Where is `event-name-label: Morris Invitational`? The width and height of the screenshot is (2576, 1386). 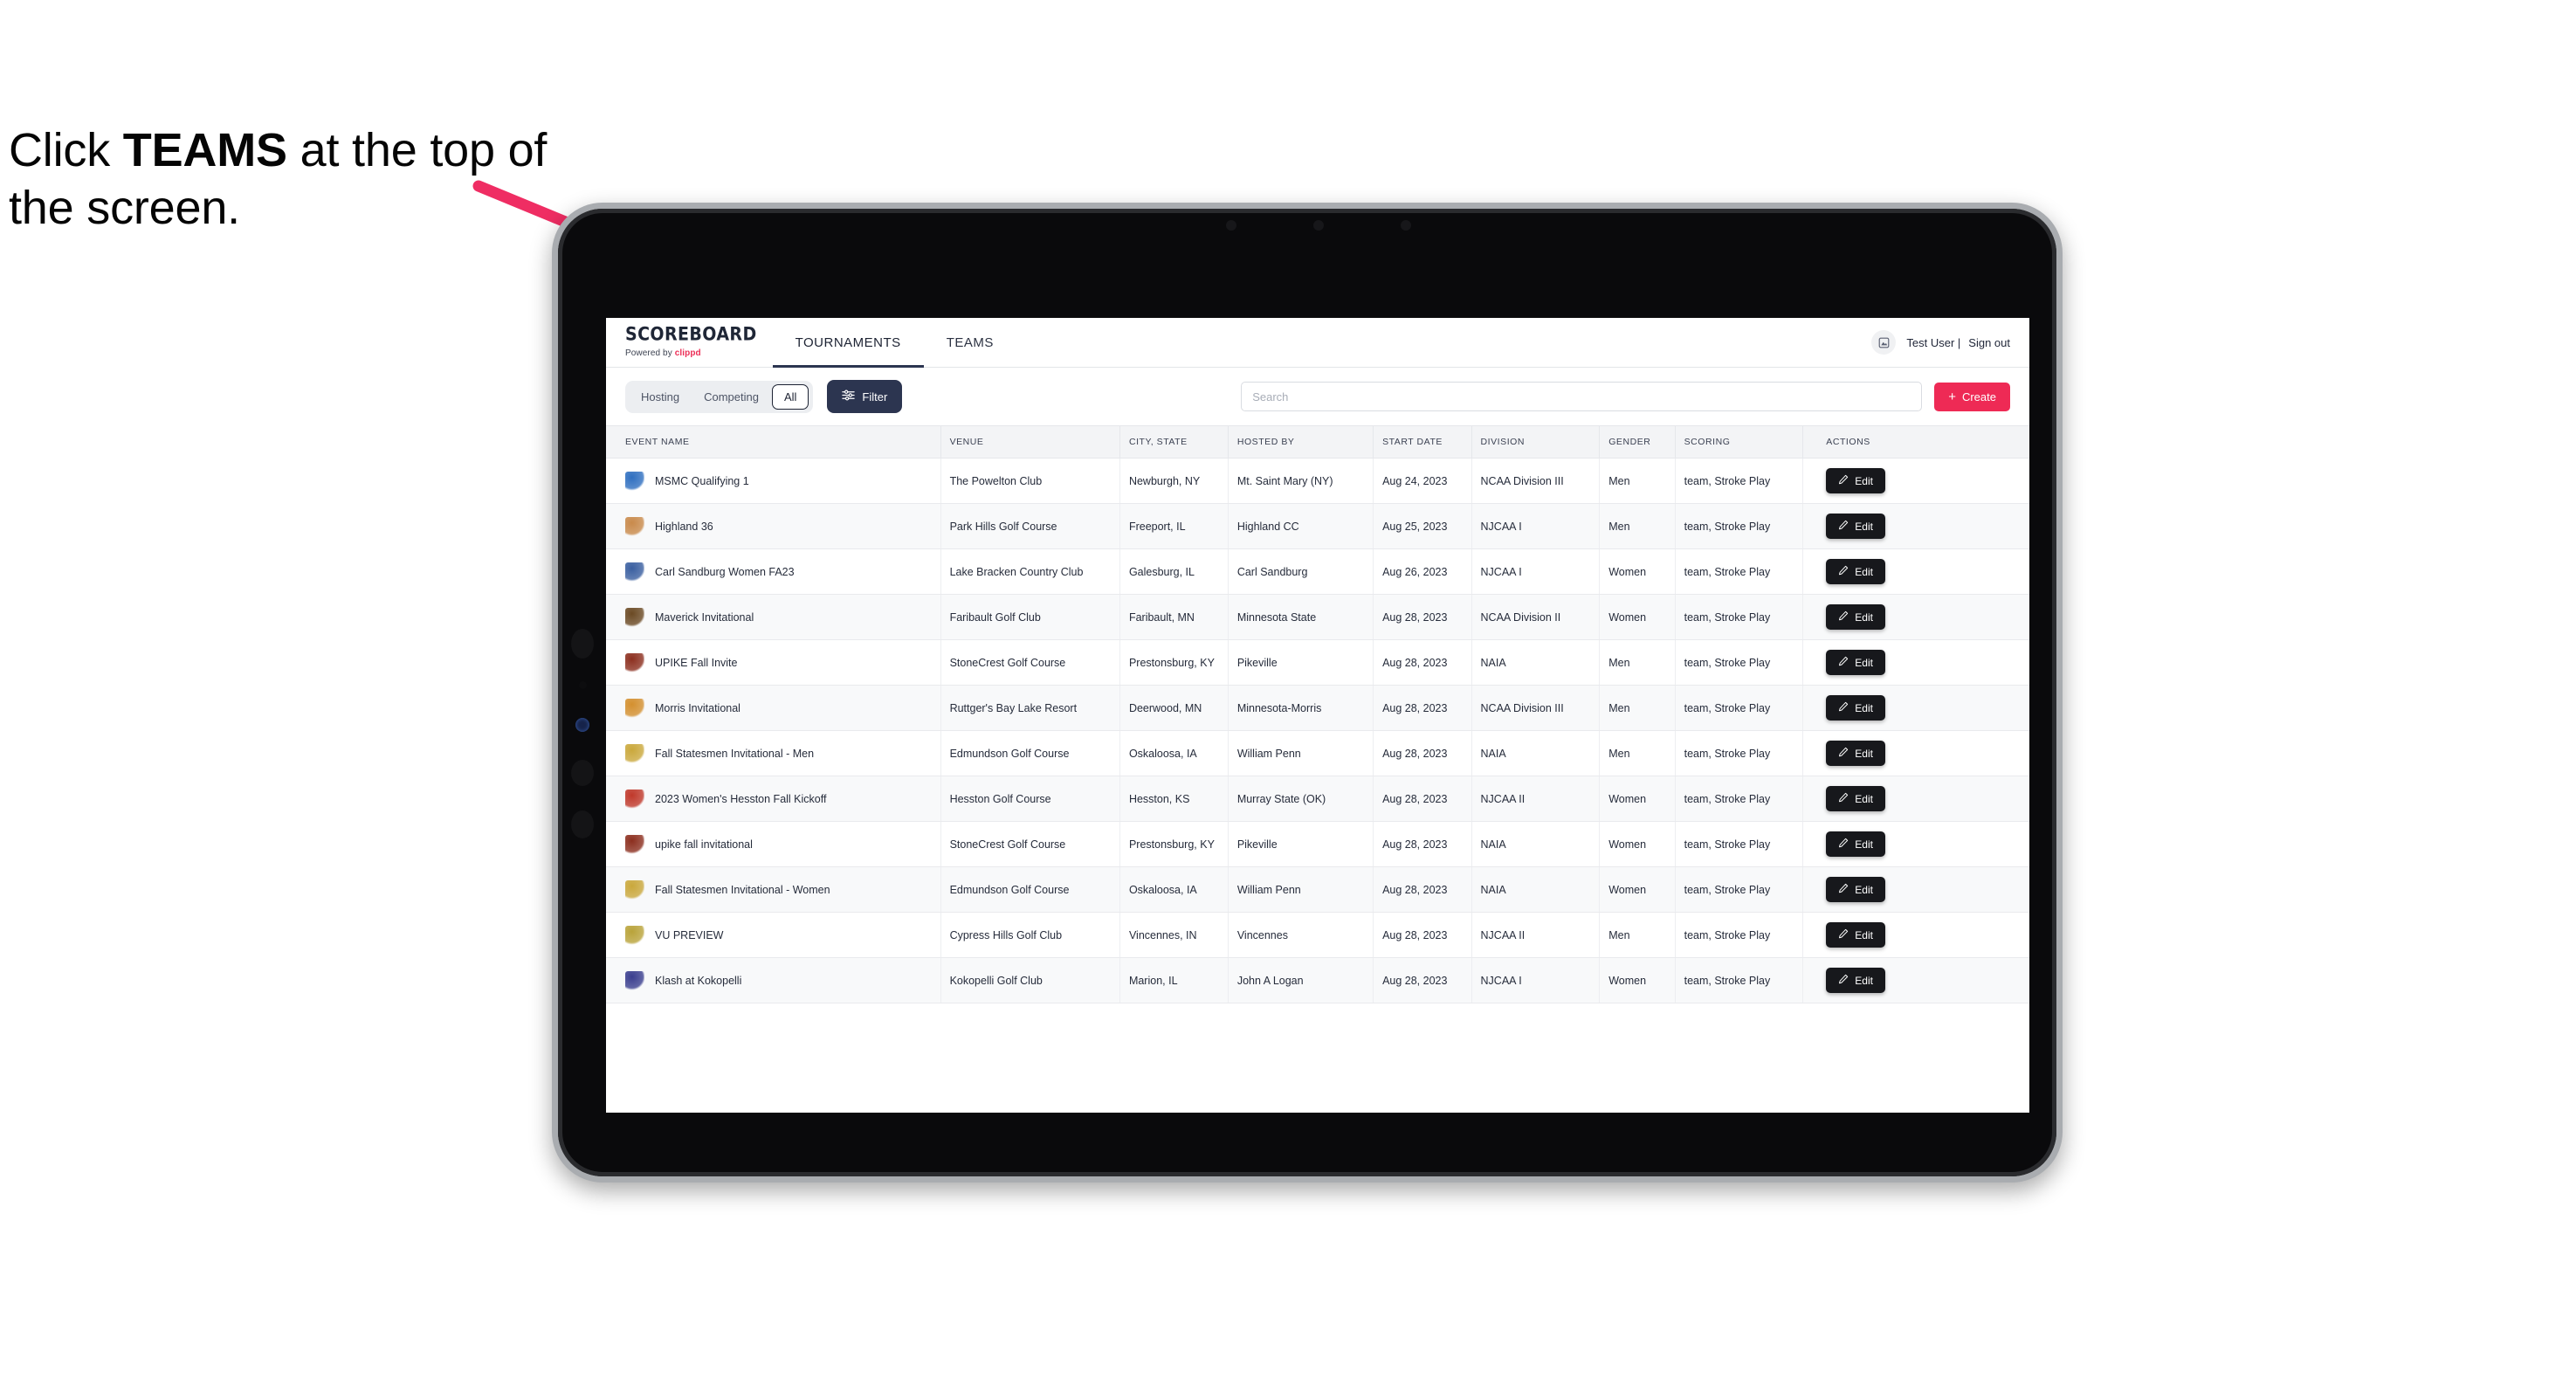
event-name-label: Morris Invitational is located at coordinates (697, 707).